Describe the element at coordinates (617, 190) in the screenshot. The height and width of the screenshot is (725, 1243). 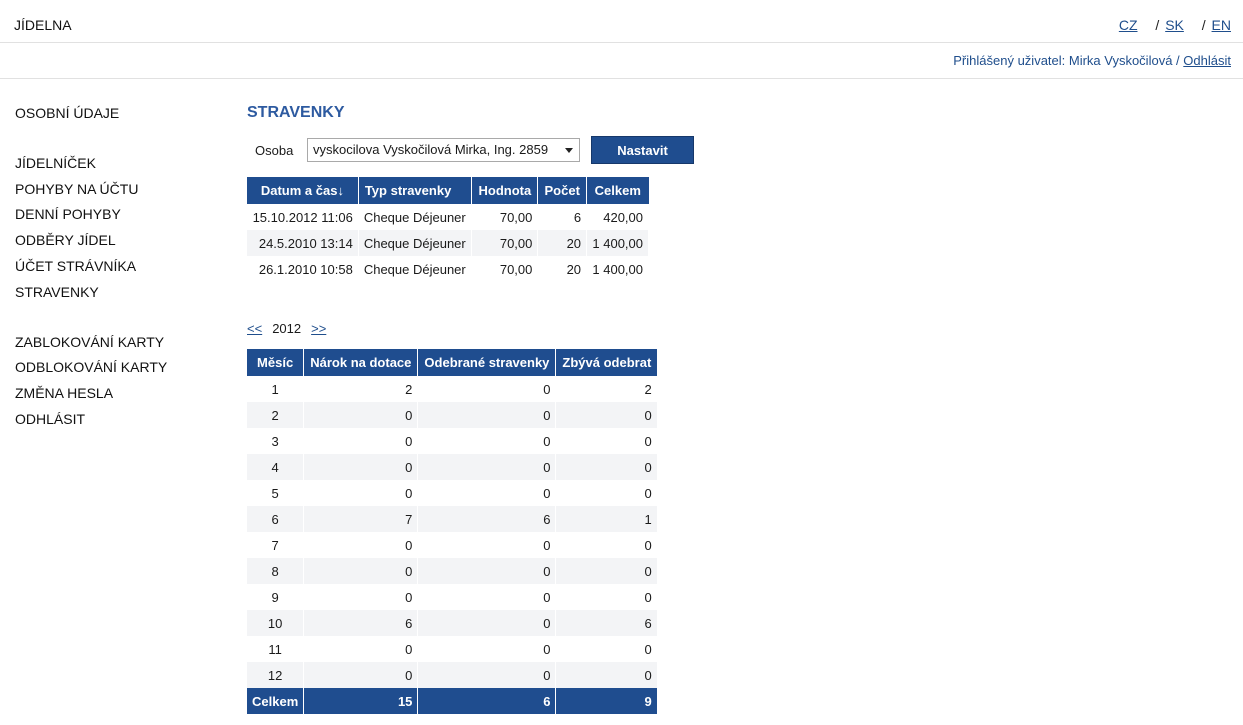
I see `column-header-total: Celkem` at that location.